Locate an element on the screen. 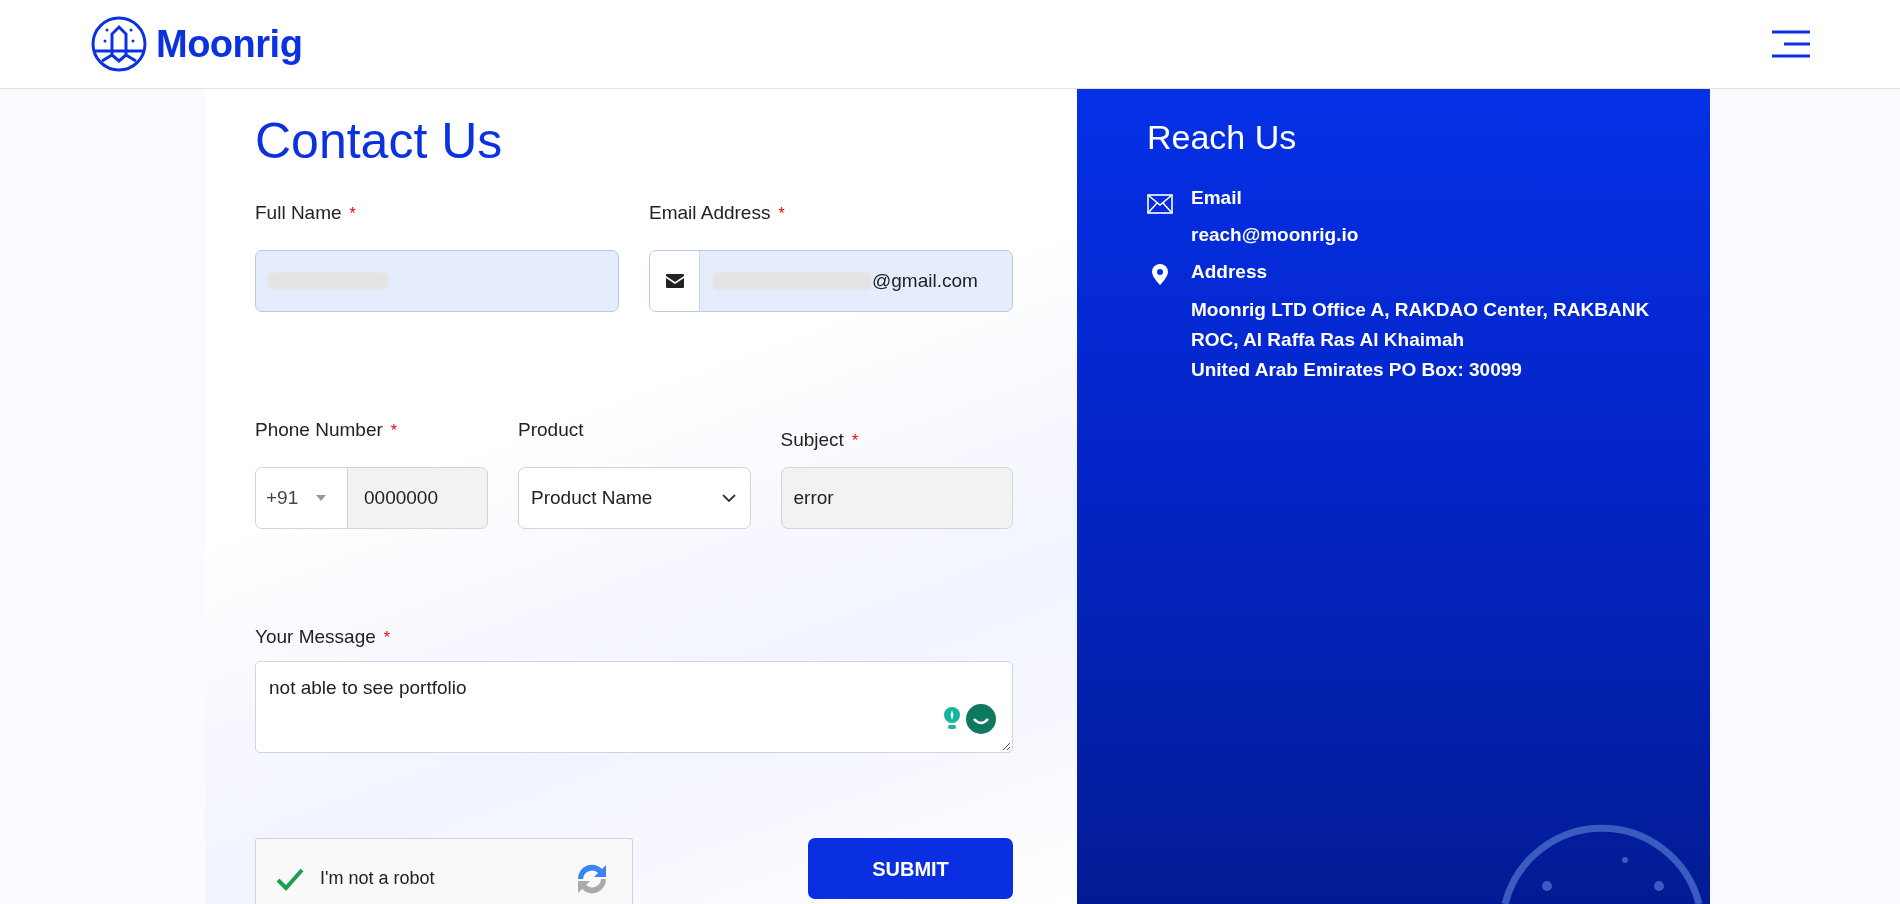 This screenshot has height=904, width=1900. field-label: Phone Number is located at coordinates (319, 430).